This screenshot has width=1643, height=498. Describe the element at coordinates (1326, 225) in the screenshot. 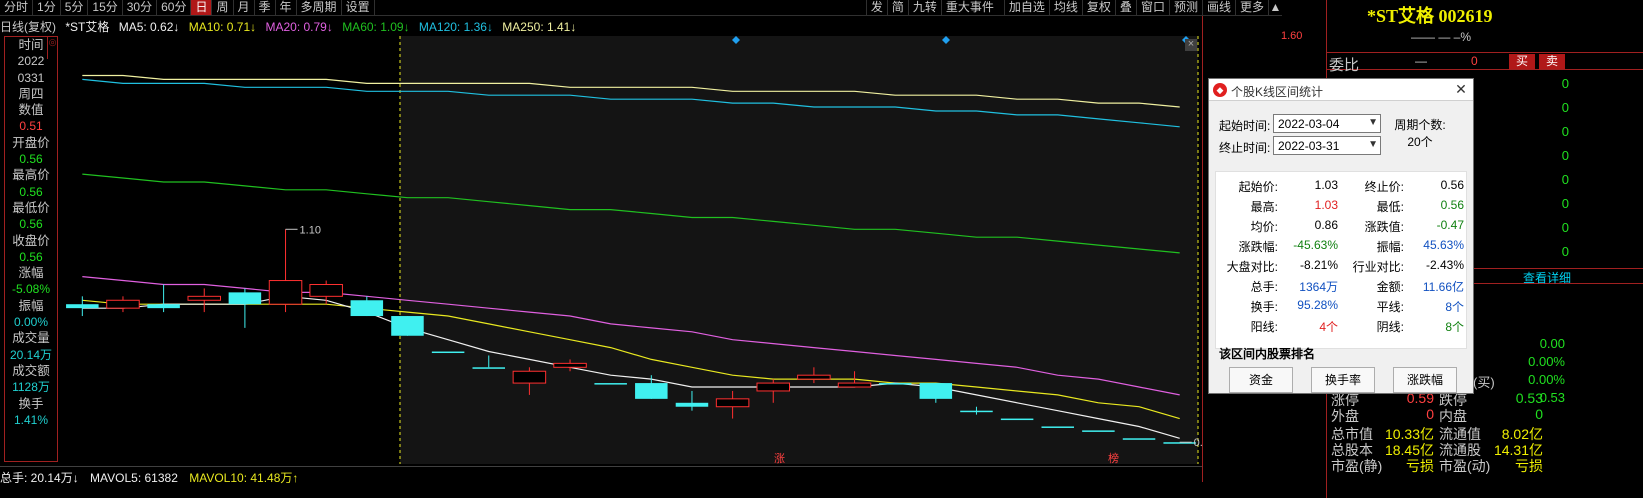

I see `stat-v1: 0.86` at that location.